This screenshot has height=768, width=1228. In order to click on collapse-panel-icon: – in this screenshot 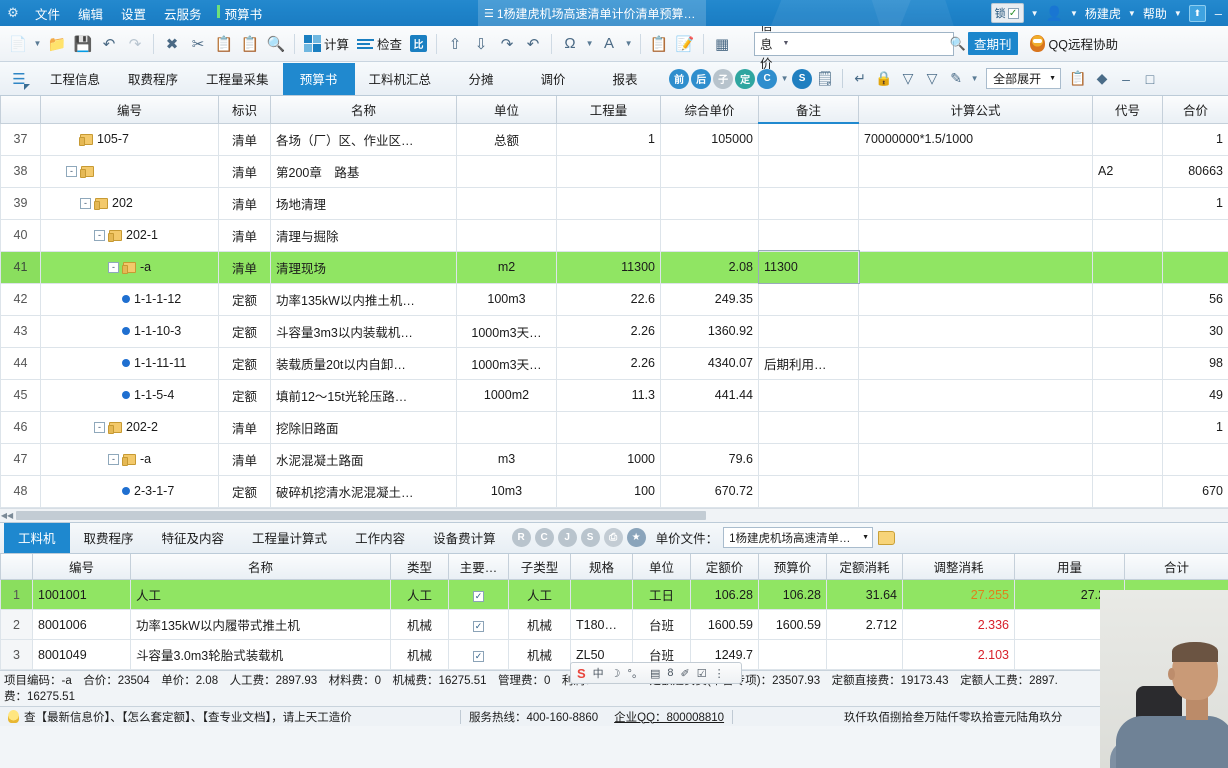, I will do `click(1126, 79)`.